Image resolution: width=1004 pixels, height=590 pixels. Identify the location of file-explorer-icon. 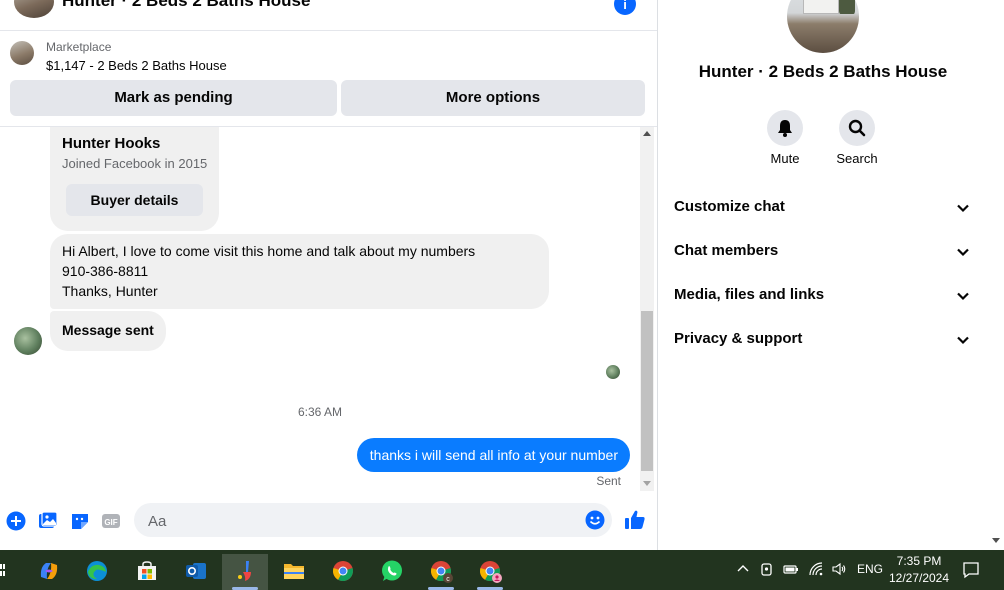
(294, 572).